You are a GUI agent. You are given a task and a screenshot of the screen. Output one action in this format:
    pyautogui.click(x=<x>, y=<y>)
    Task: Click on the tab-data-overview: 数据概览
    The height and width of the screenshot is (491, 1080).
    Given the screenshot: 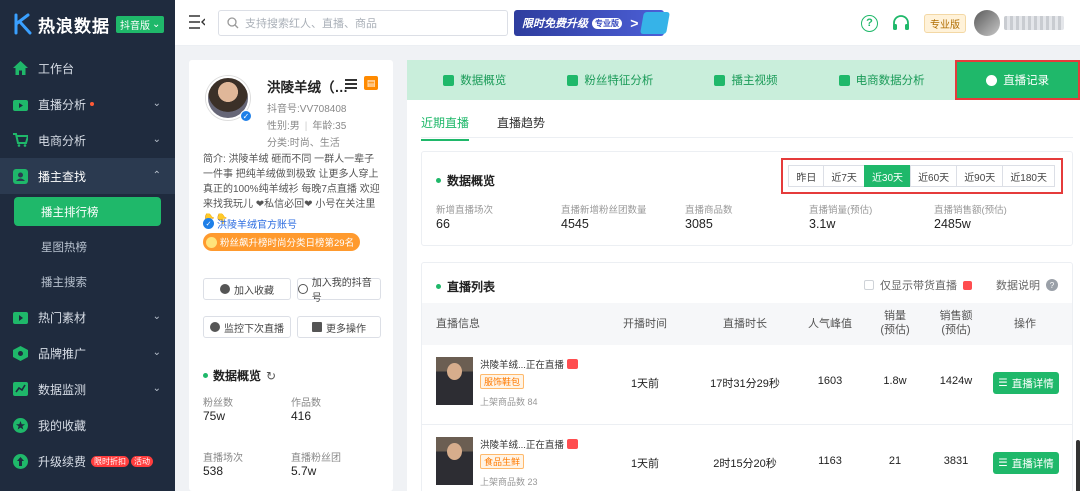 What is the action you would take?
    pyautogui.click(x=475, y=80)
    